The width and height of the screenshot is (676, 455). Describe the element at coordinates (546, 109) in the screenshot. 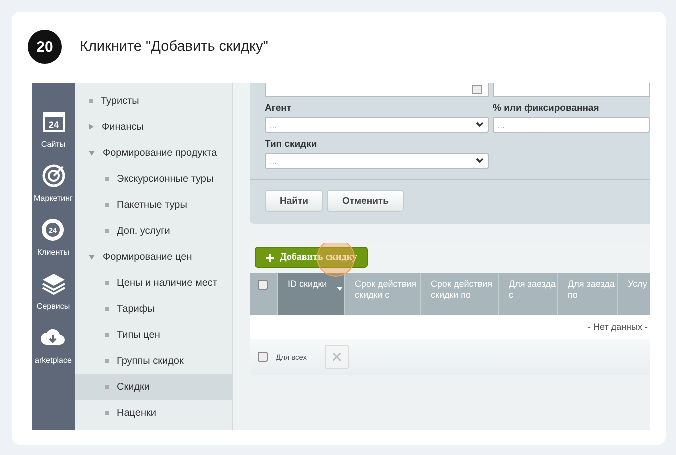

I see `field-label: % или фиксированная` at that location.